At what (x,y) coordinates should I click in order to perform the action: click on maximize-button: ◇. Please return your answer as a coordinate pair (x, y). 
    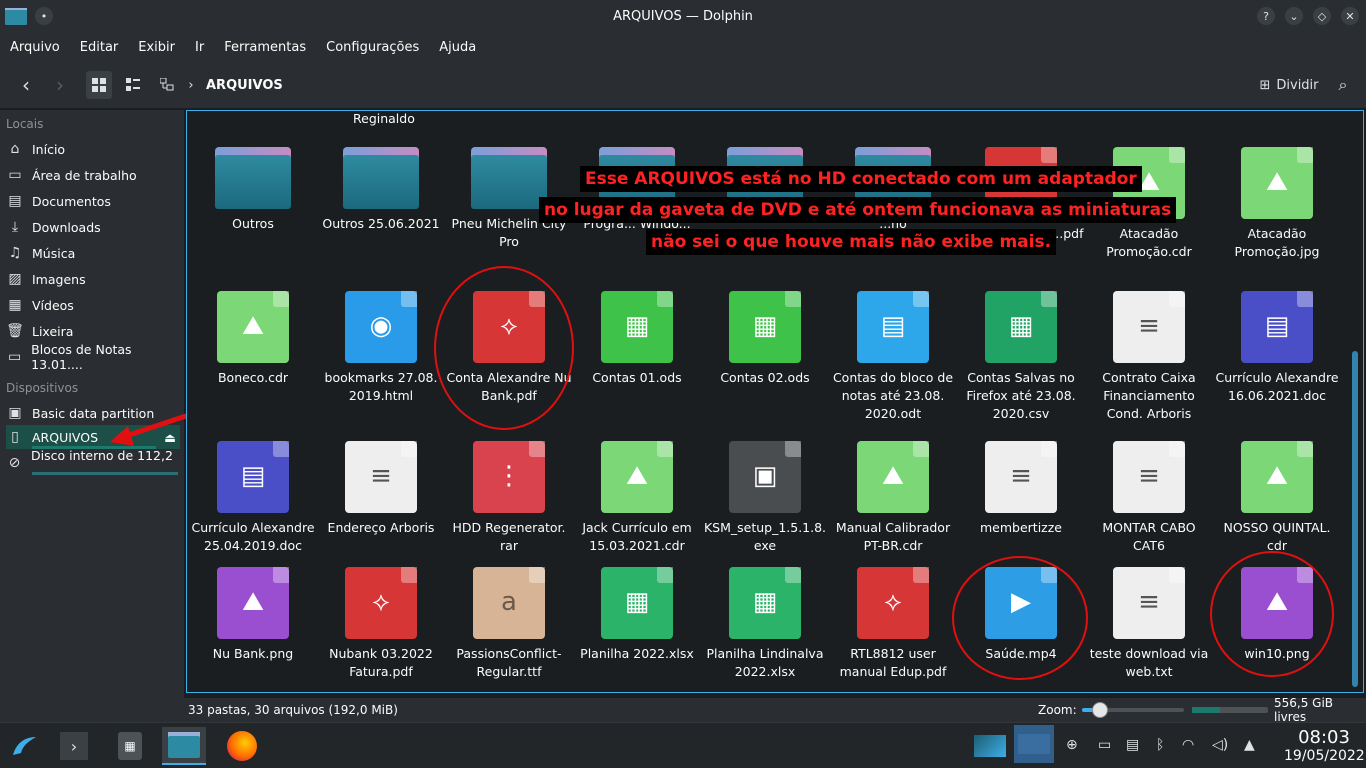
    Looking at the image, I should click on (1322, 16).